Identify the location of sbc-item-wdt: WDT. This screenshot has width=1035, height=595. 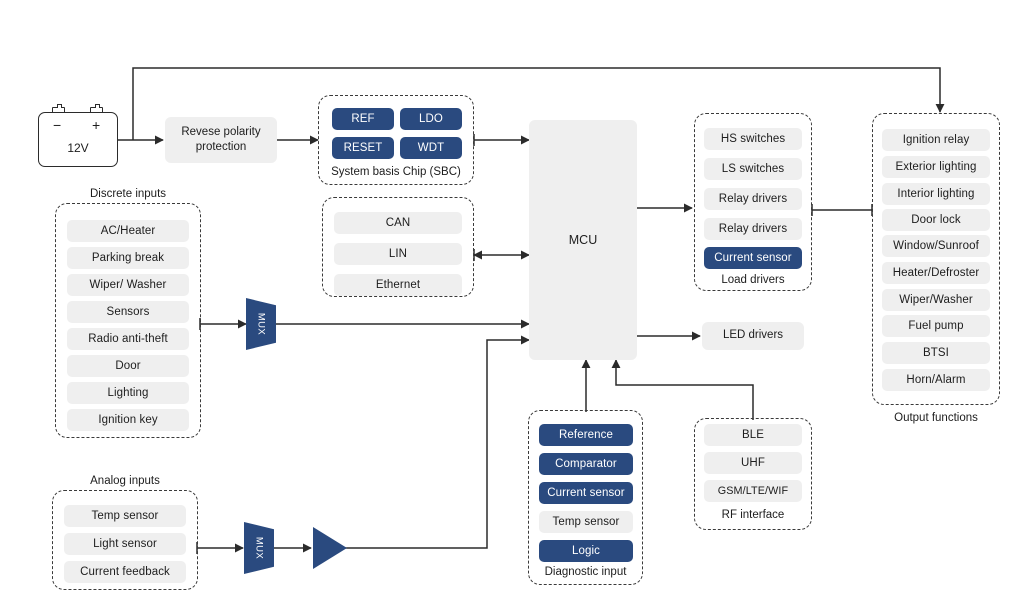
(431, 148).